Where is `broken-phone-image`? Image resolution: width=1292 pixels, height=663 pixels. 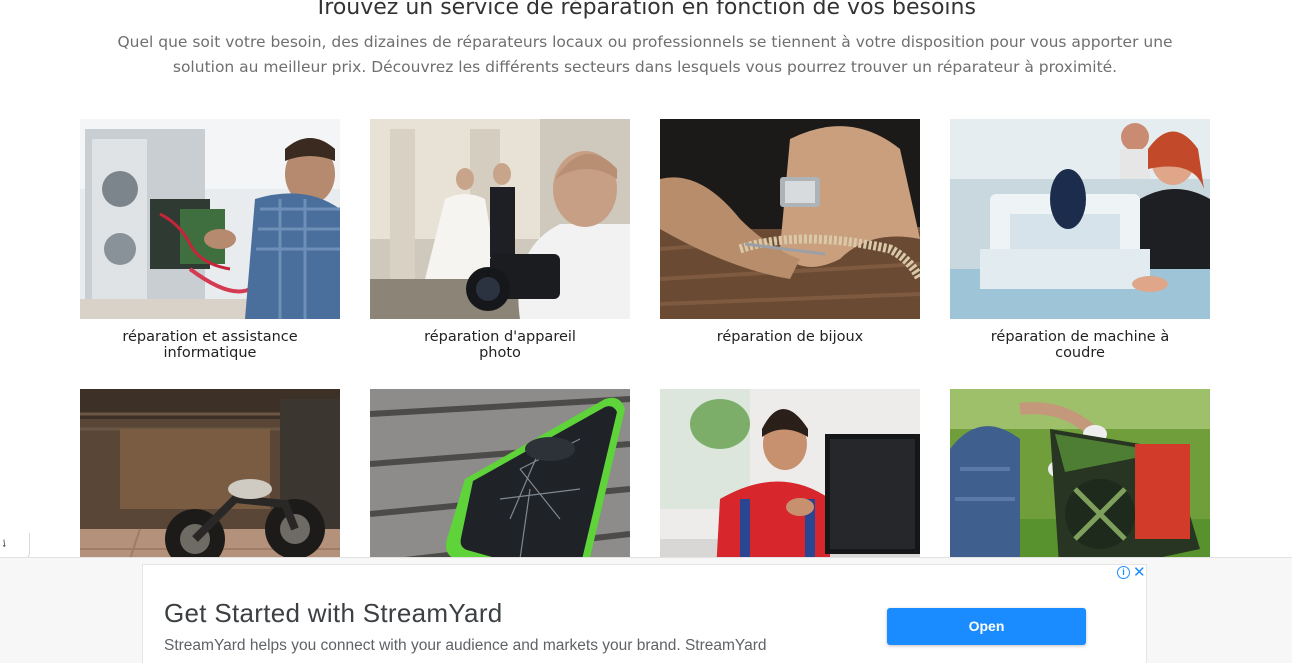 broken-phone-image is located at coordinates (500, 473).